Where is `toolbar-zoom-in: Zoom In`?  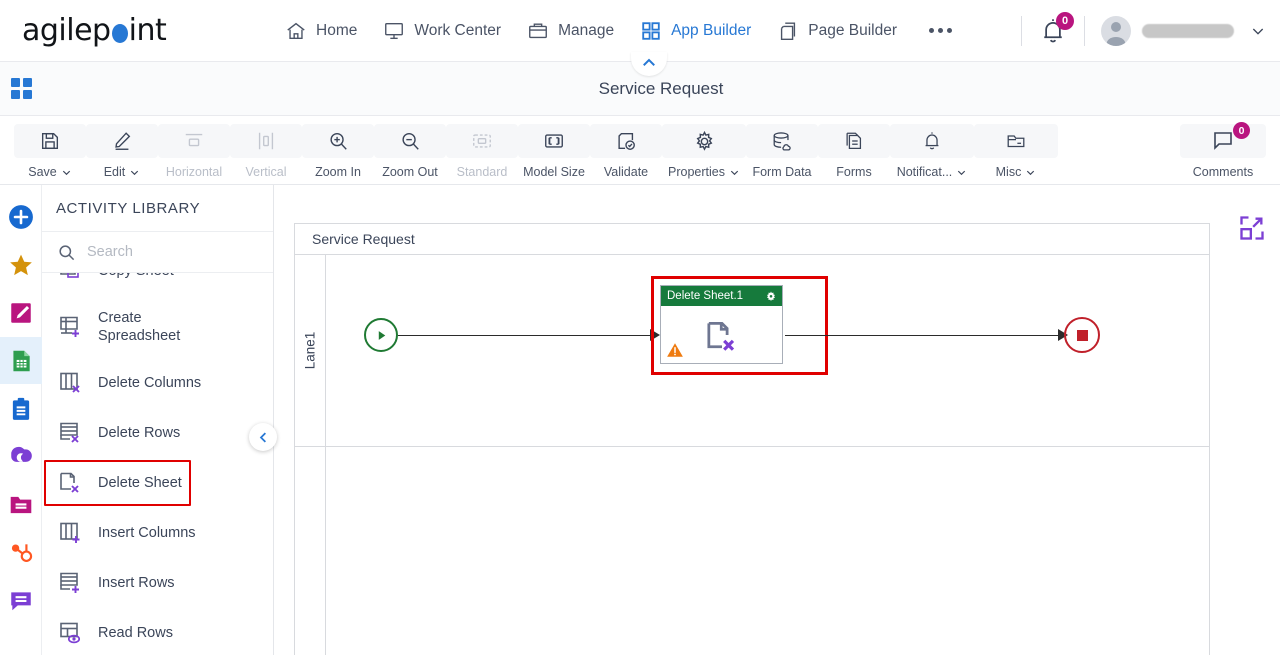
toolbar-zoom-in: Zoom In is located at coordinates (338, 150).